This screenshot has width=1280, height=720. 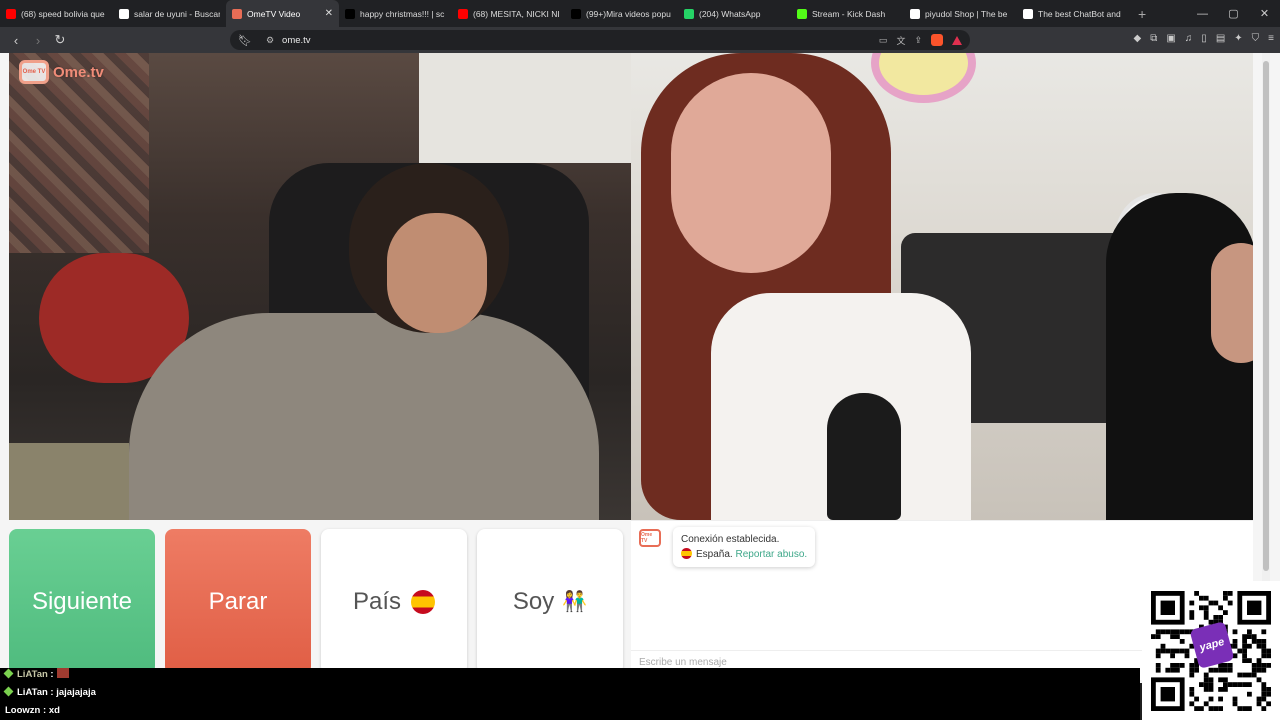 I want to click on next-button-label: Siguiente, so click(x=82, y=601).